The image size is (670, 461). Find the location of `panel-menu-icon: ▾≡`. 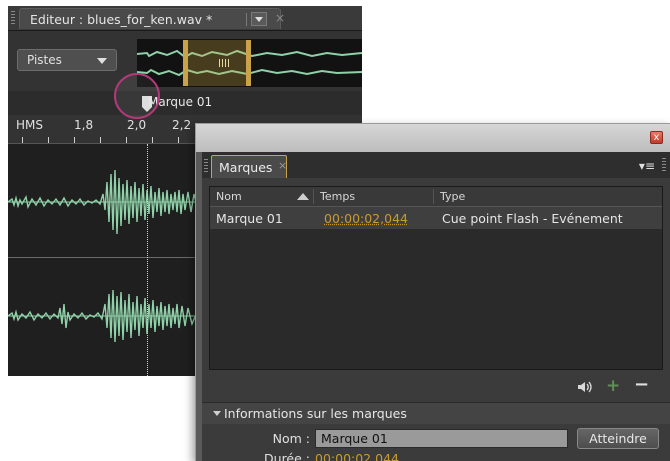

panel-menu-icon: ▾≡ is located at coordinates (647, 166).